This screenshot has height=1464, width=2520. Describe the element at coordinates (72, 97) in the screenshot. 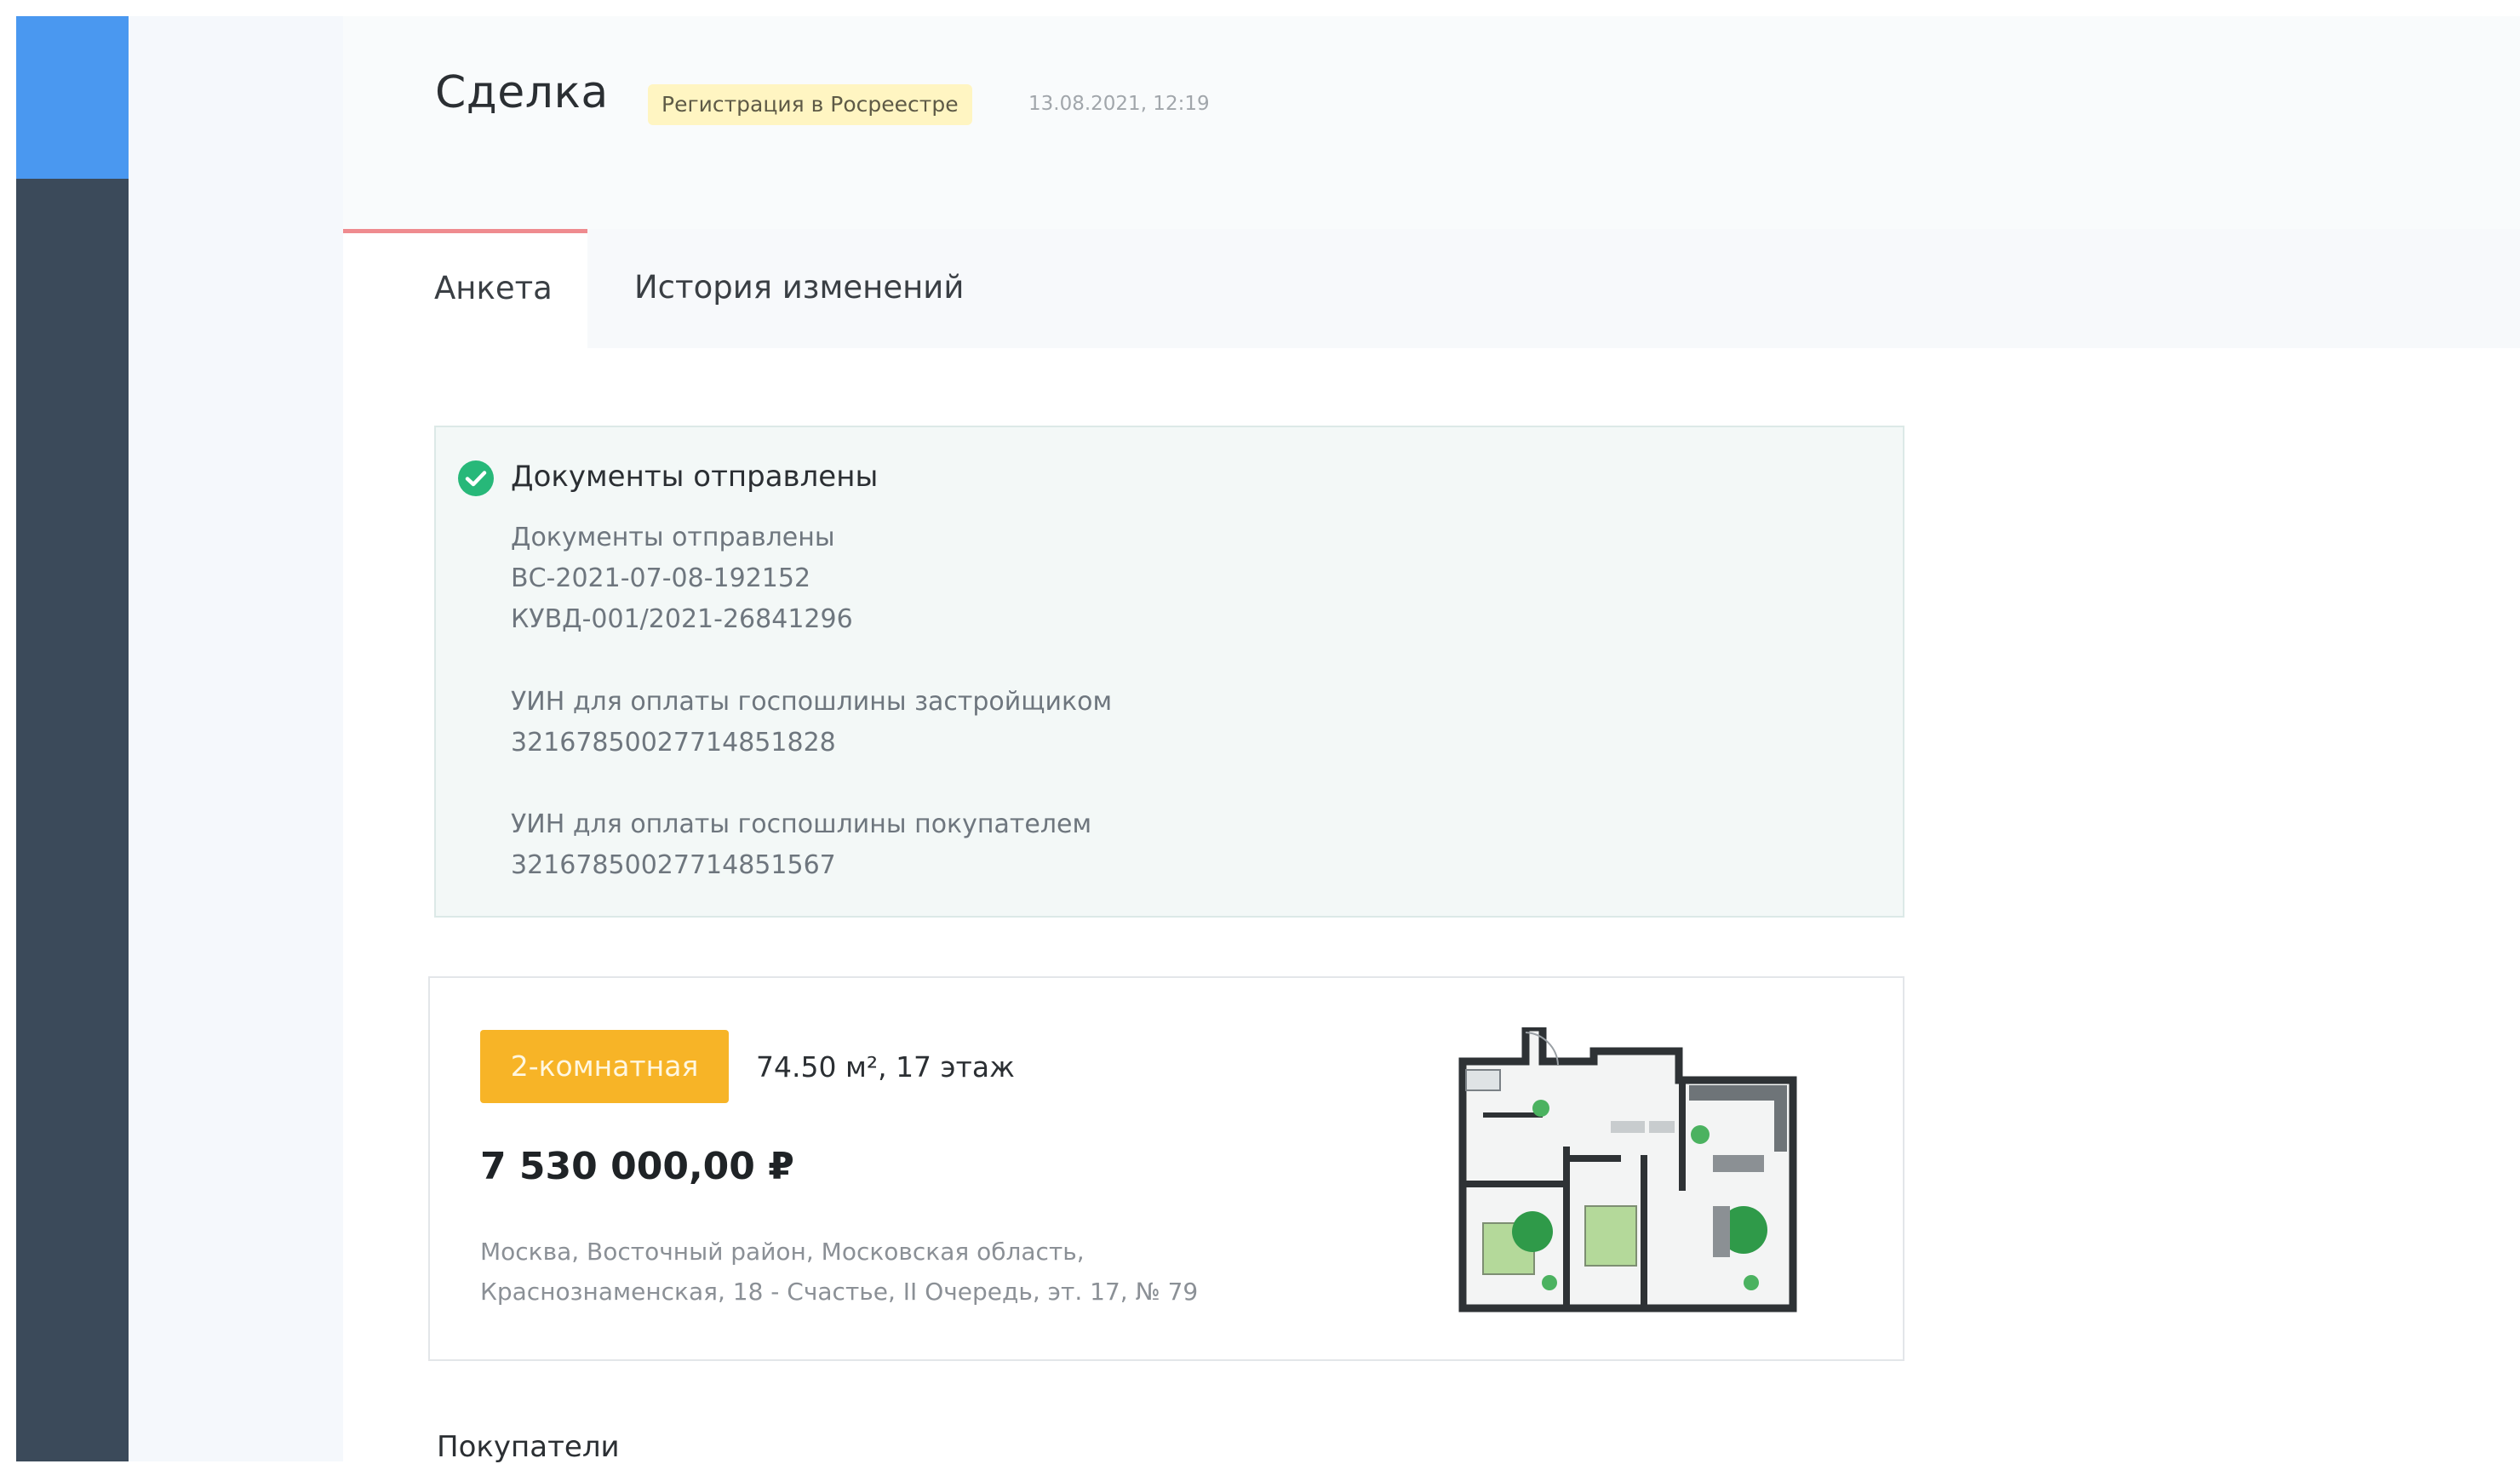

I see `sidebar-logo-block` at that location.